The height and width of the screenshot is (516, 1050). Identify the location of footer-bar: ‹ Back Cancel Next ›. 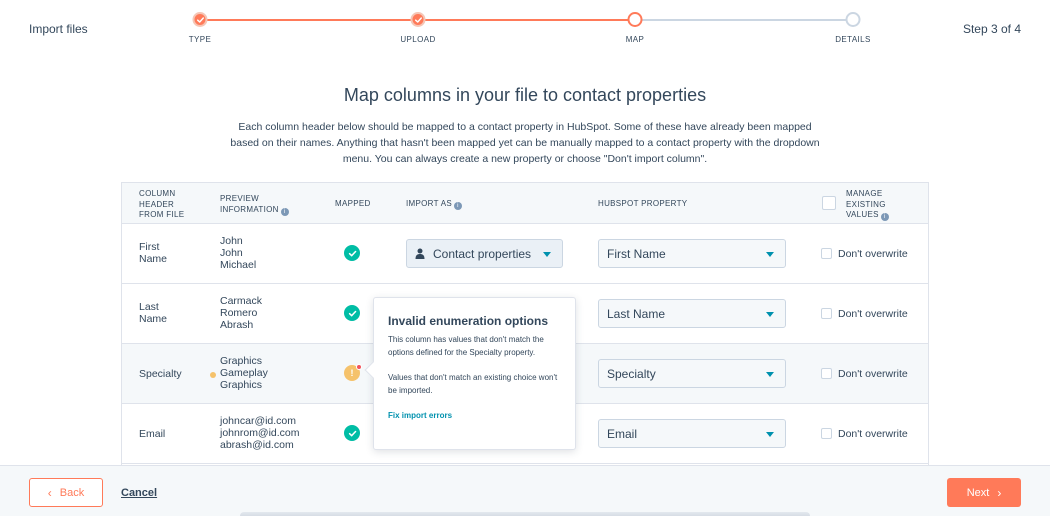
(525, 490).